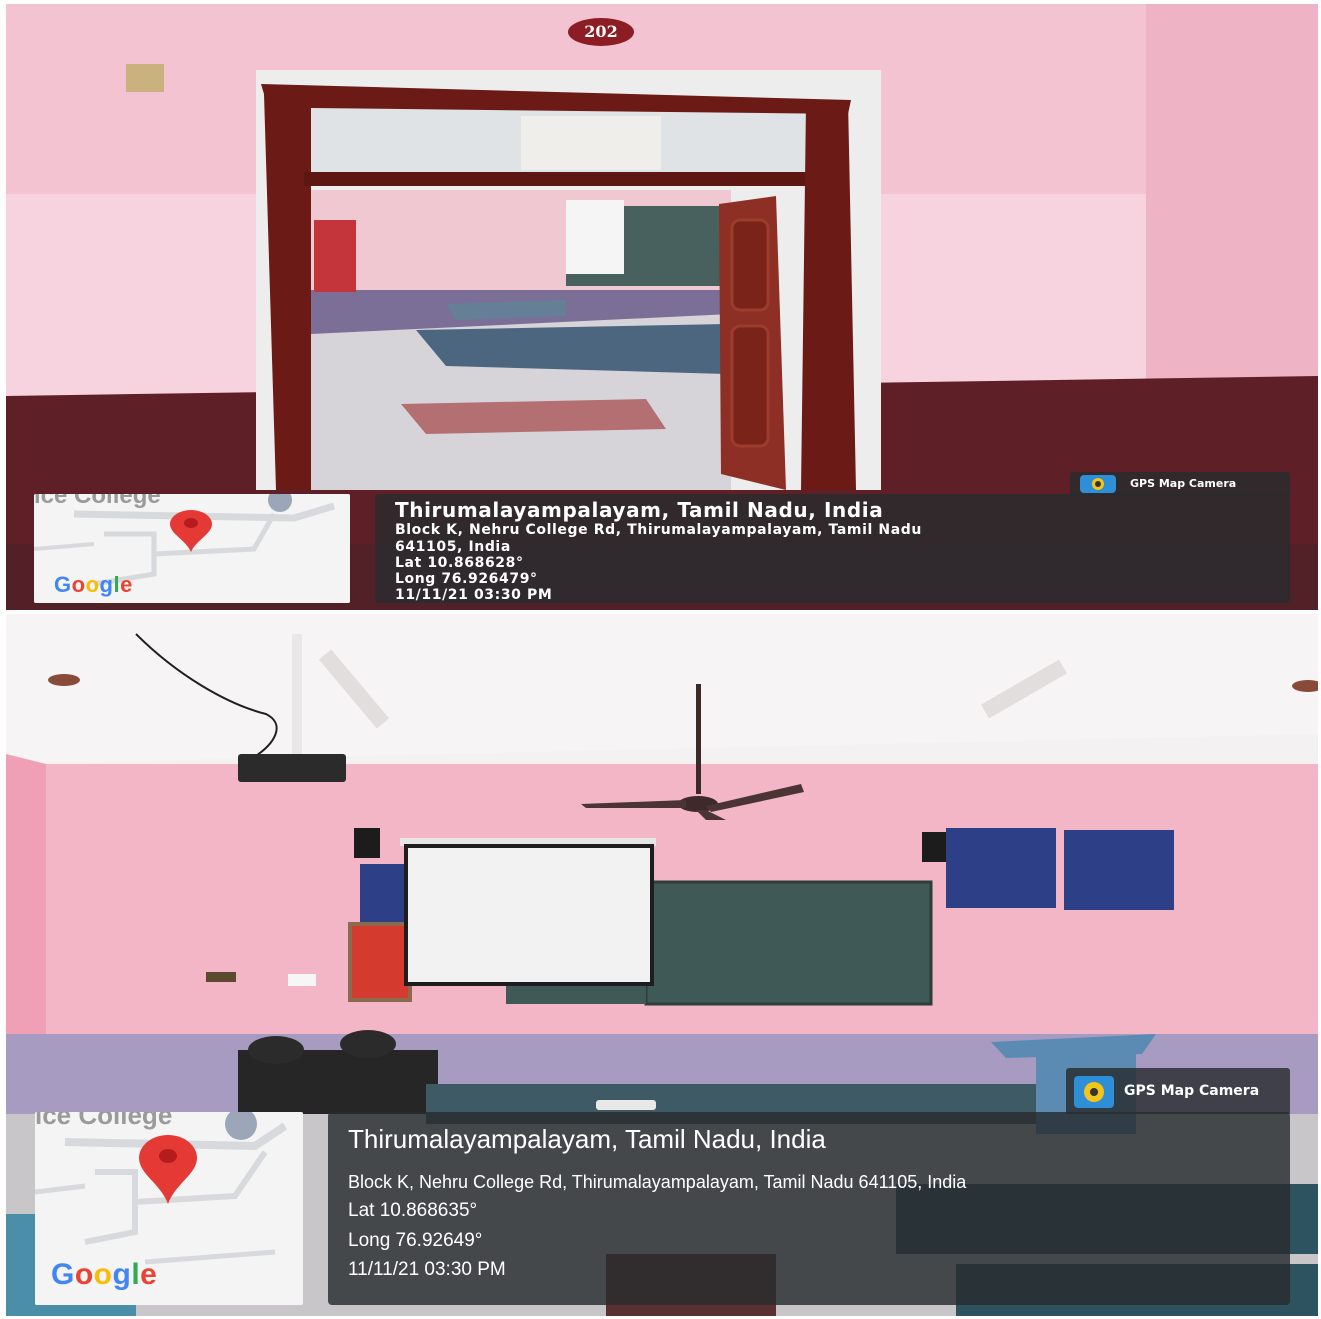  I want to click on latitude: Lat 10.868628°, so click(459, 563).